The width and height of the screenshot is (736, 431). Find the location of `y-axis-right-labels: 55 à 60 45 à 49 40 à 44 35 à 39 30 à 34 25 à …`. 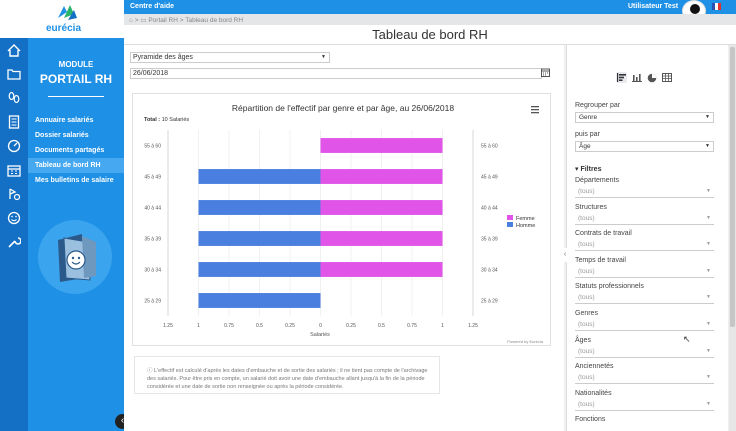

y-axis-right-labels: 55 à 60 45 à 49 40 à 44 35 à 39 30 à 34 25 à … is located at coordinates (489, 224).